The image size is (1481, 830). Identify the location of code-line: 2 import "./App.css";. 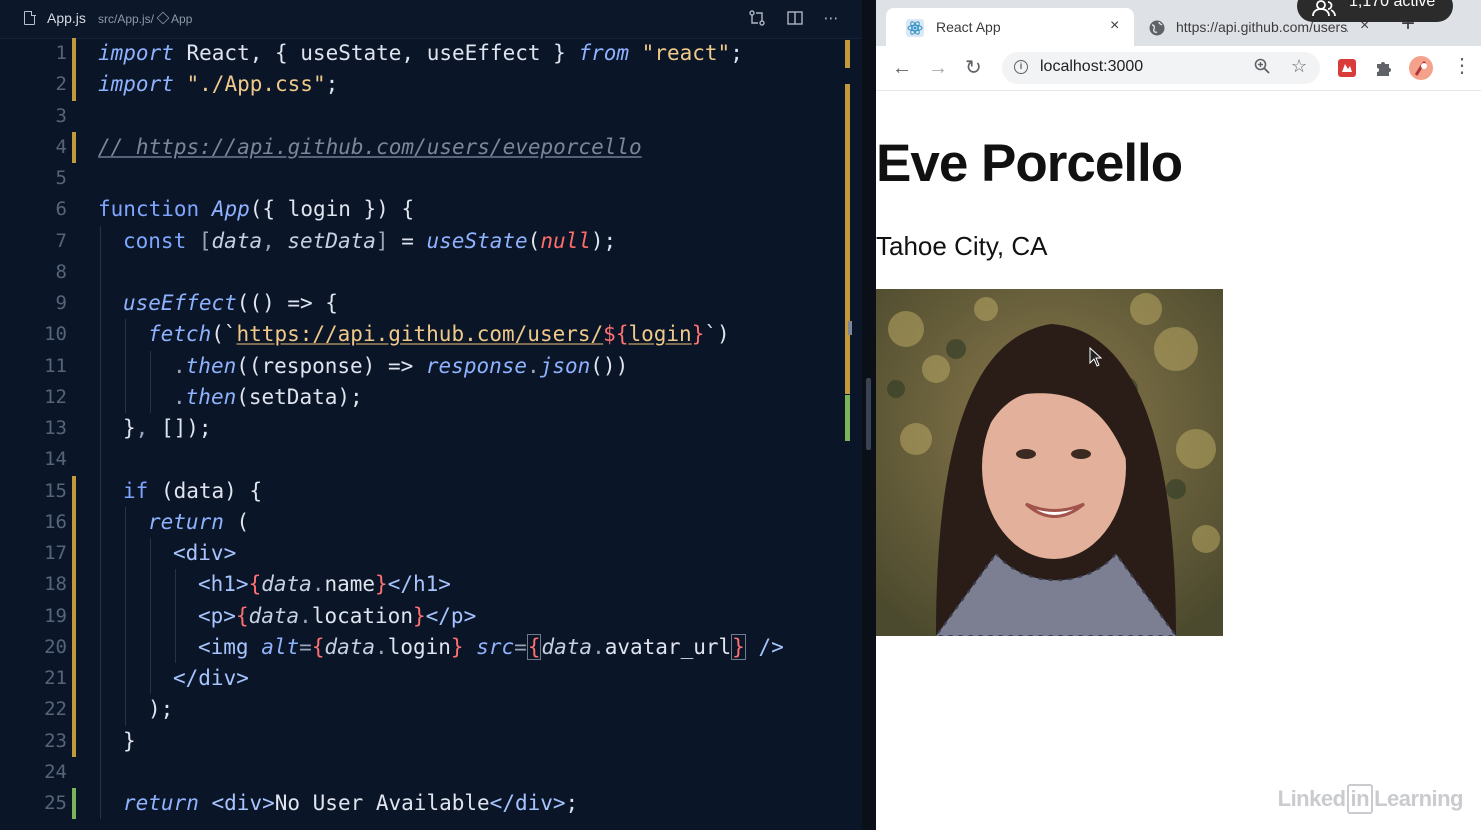
(431, 85).